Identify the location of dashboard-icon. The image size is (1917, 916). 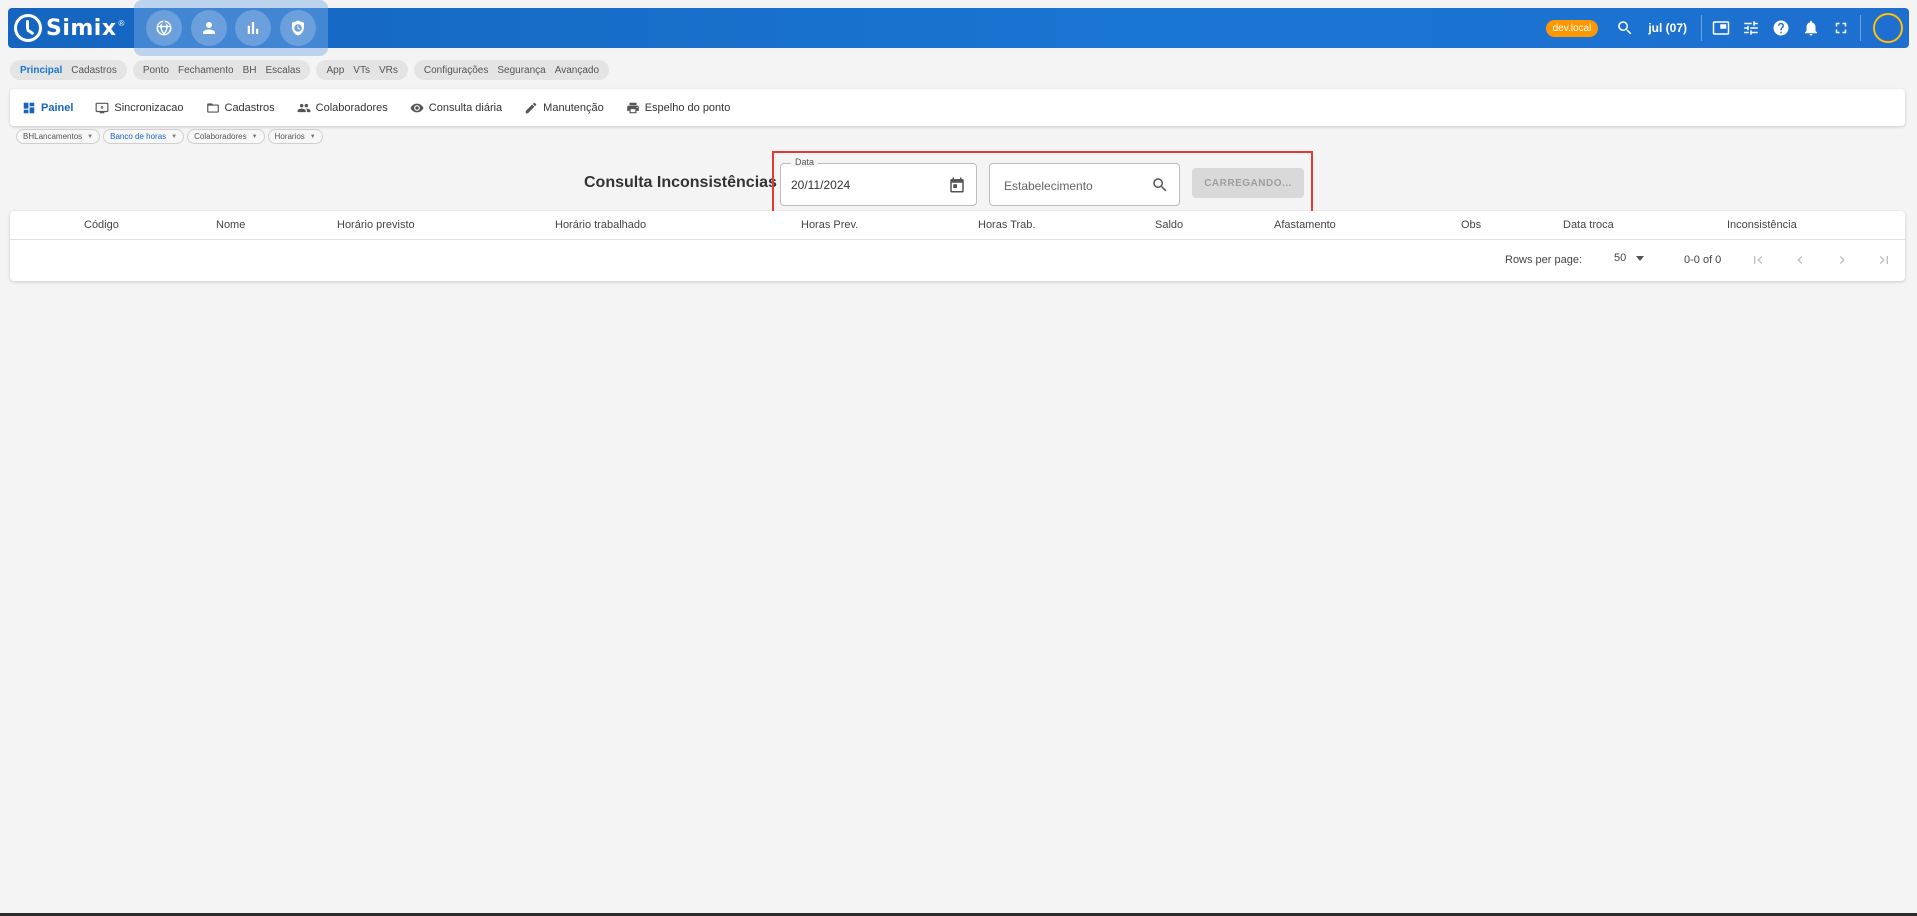
(29, 107).